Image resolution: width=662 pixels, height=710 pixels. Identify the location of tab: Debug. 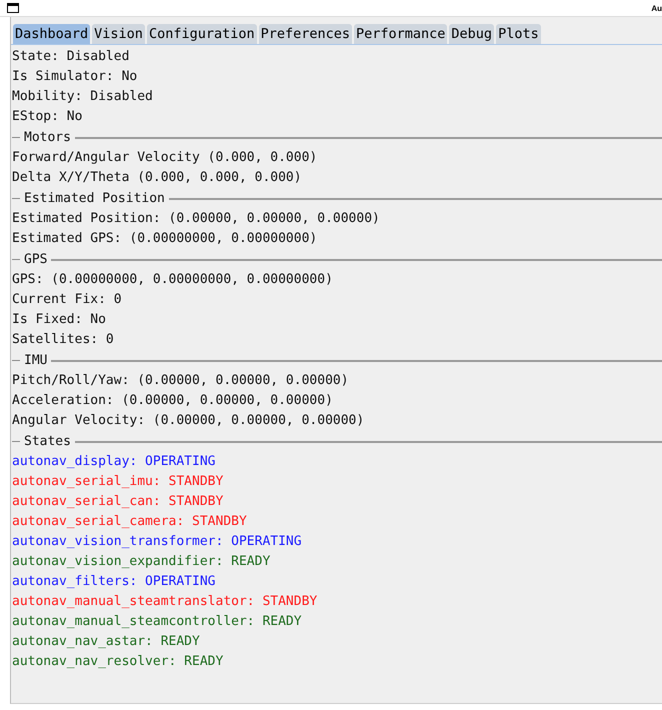
(471, 34).